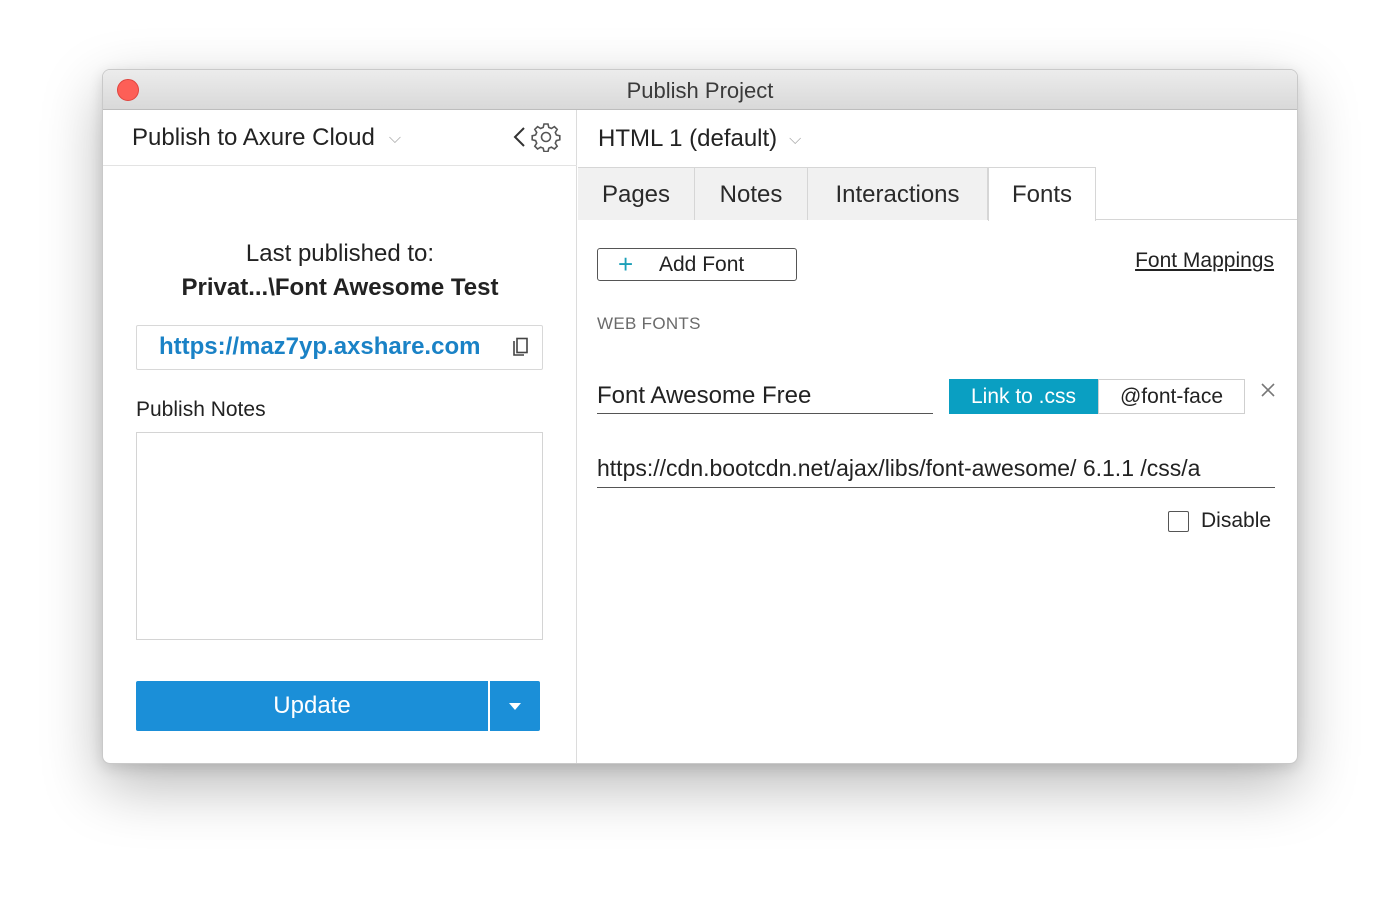  What do you see at coordinates (340, 253) in the screenshot?
I see `last-published-label: Last published to:` at bounding box center [340, 253].